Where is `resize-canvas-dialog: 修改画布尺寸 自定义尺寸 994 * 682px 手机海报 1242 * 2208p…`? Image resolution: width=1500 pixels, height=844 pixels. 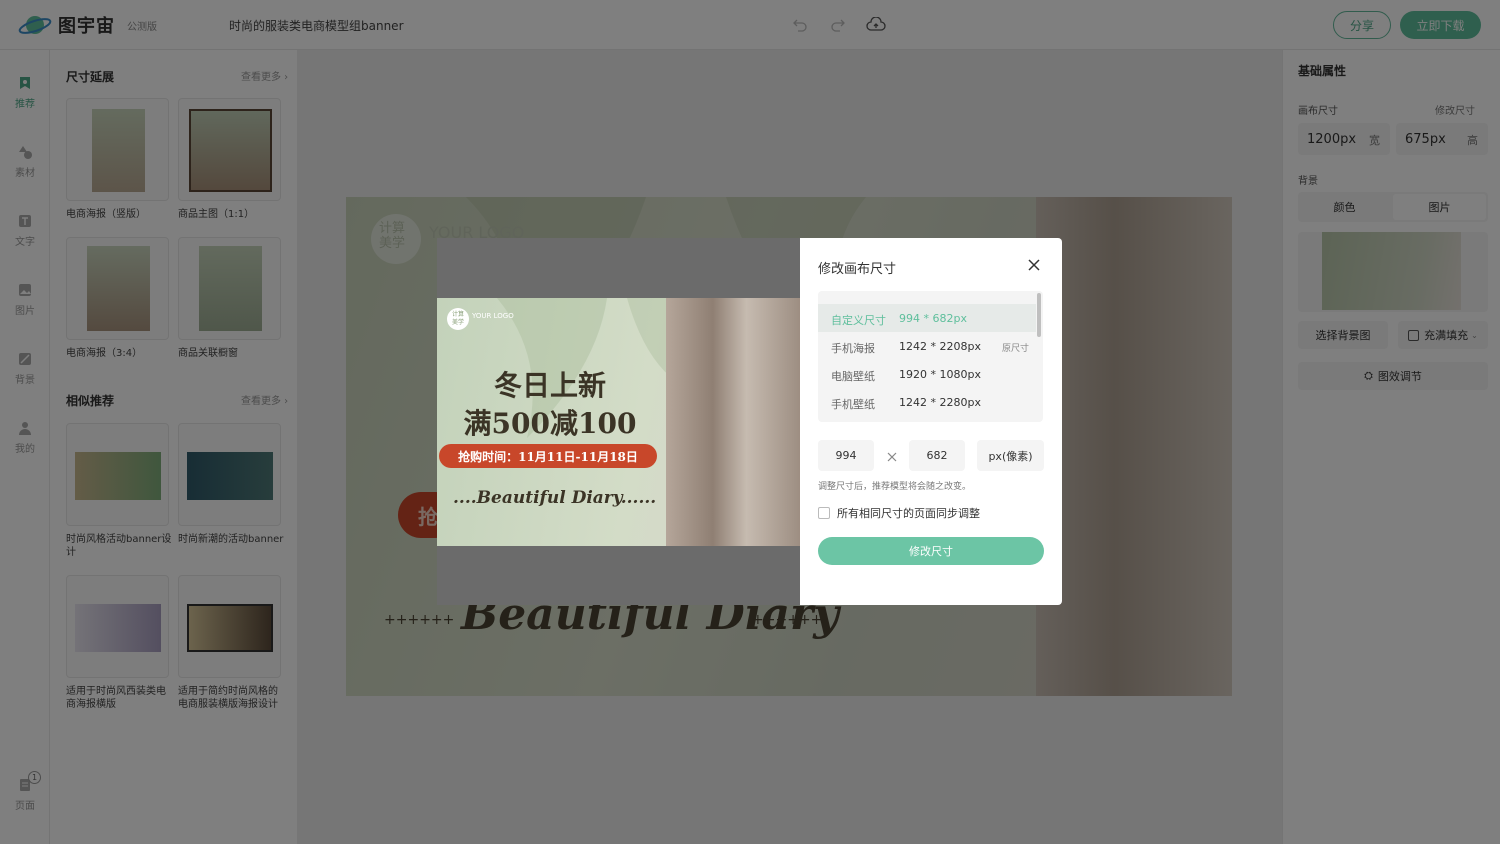 resize-canvas-dialog: 修改画布尺寸 自定义尺寸 994 * 682px 手机海报 1242 * 2208p… is located at coordinates (931, 421).